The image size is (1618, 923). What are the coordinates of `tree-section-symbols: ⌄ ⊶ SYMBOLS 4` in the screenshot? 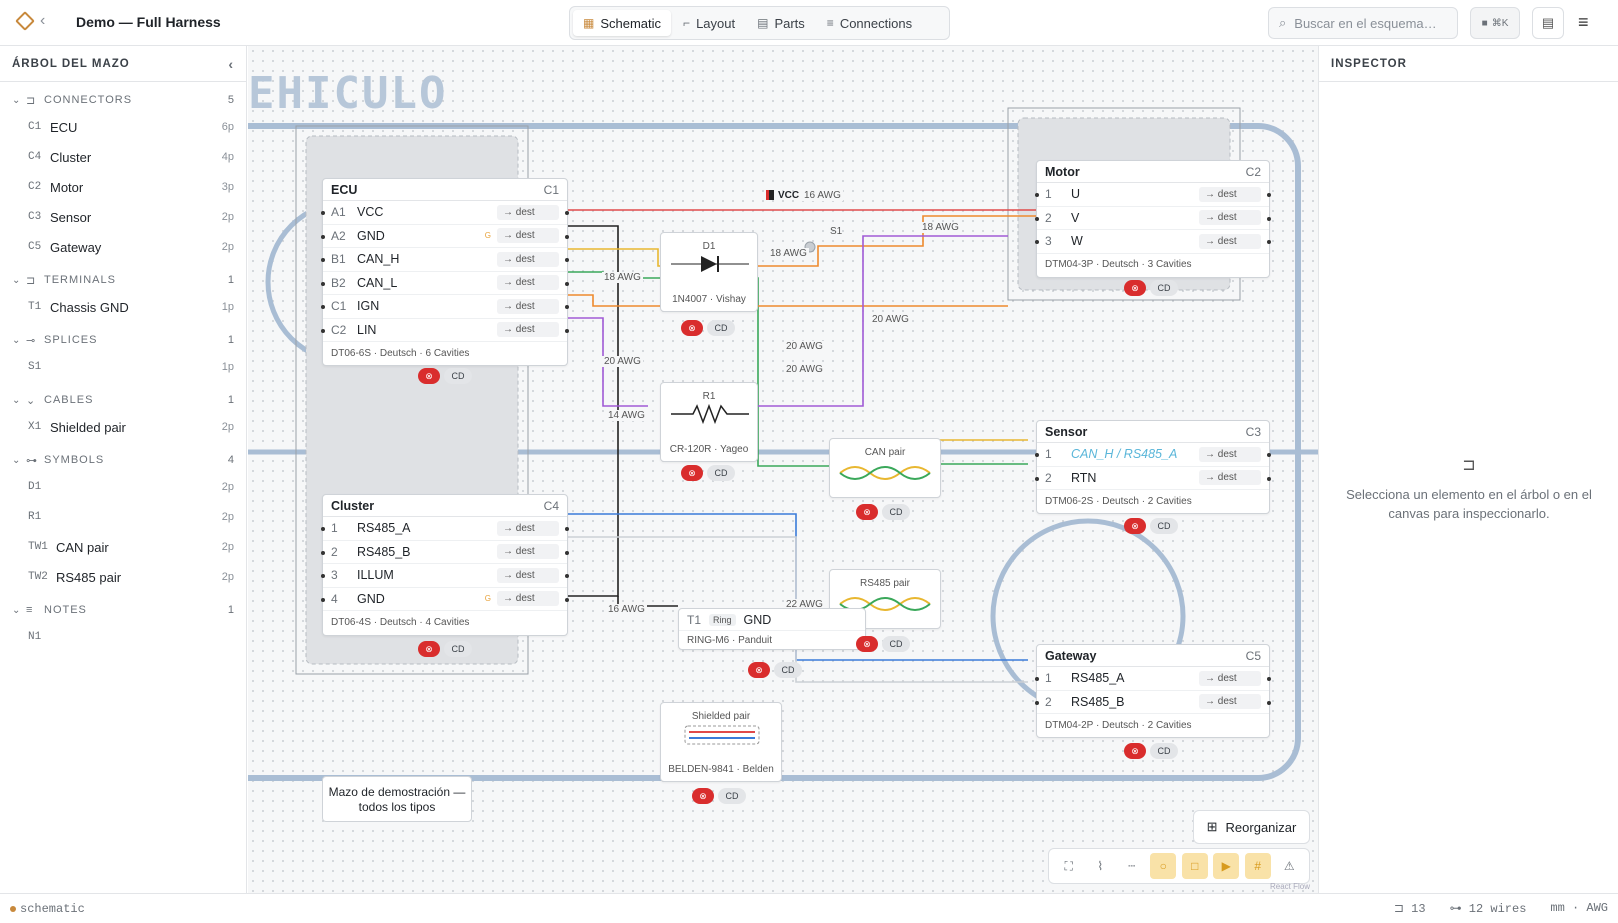 It's located at (123, 460).